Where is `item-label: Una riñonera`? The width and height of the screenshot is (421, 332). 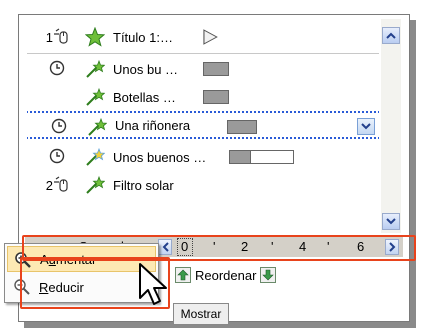
item-label: Una riñonera is located at coordinates (153, 125).